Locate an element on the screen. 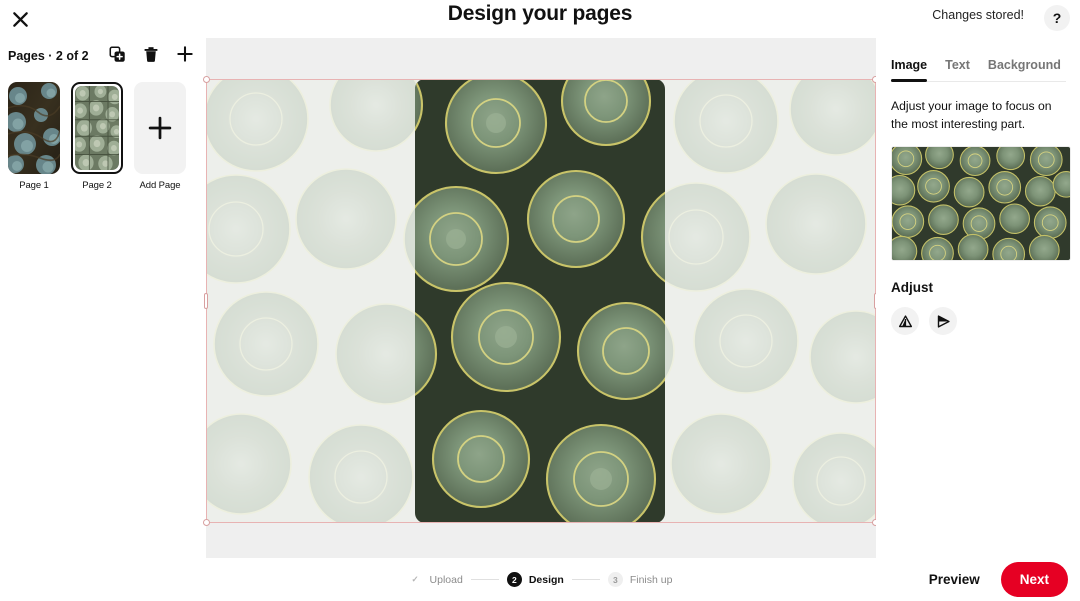 This screenshot has width=1080, height=601. step-design: 2 Design is located at coordinates (535, 579).